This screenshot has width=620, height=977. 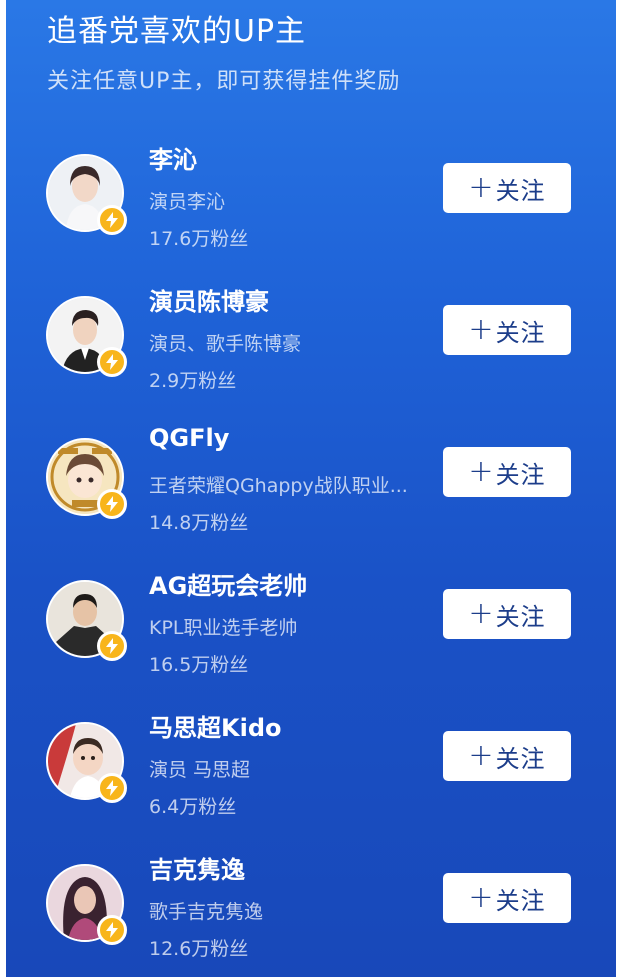 I want to click on up-fans-count: 2.9万粉丝, so click(x=193, y=381).